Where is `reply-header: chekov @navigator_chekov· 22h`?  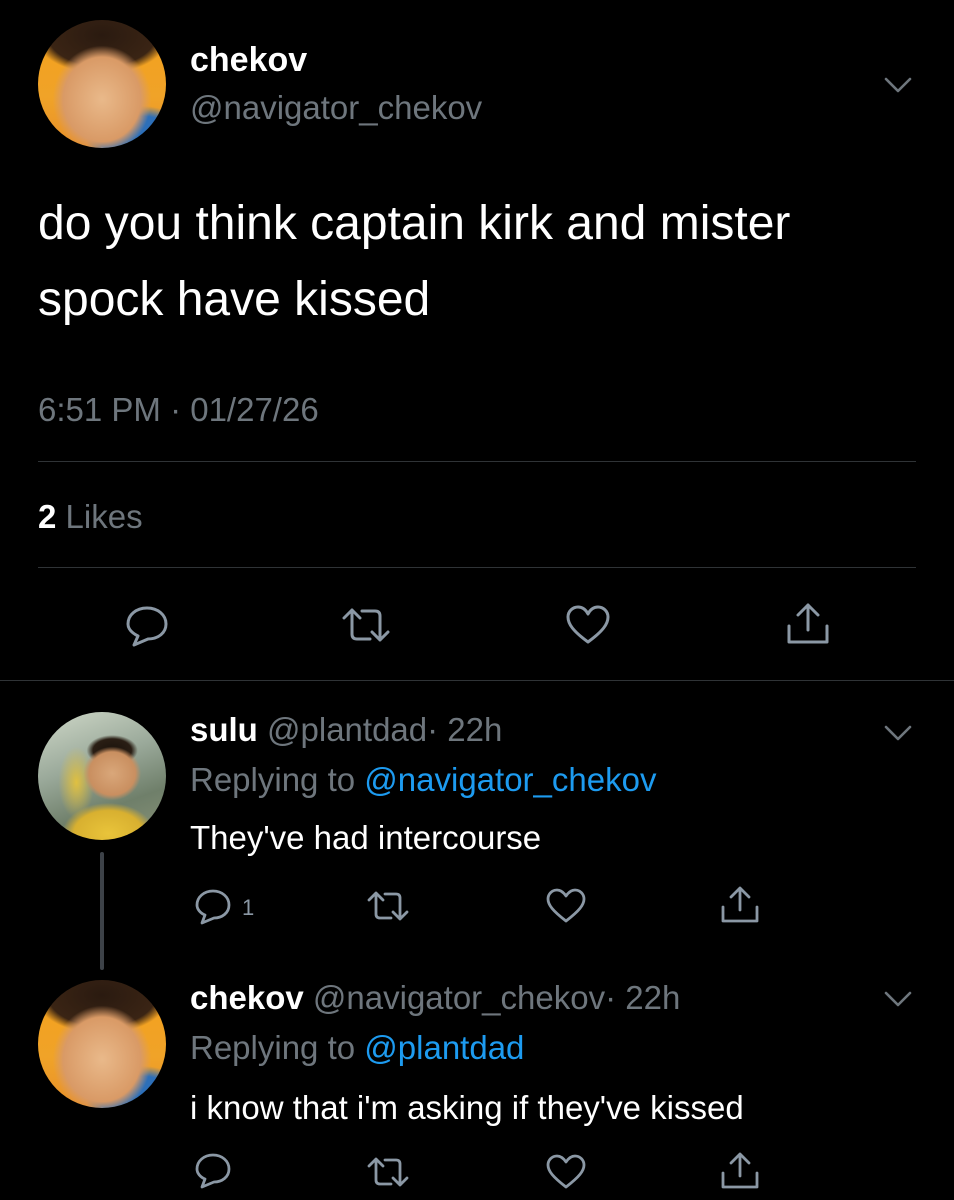
reply-header: chekov @navigator_chekov· 22h is located at coordinates (435, 998).